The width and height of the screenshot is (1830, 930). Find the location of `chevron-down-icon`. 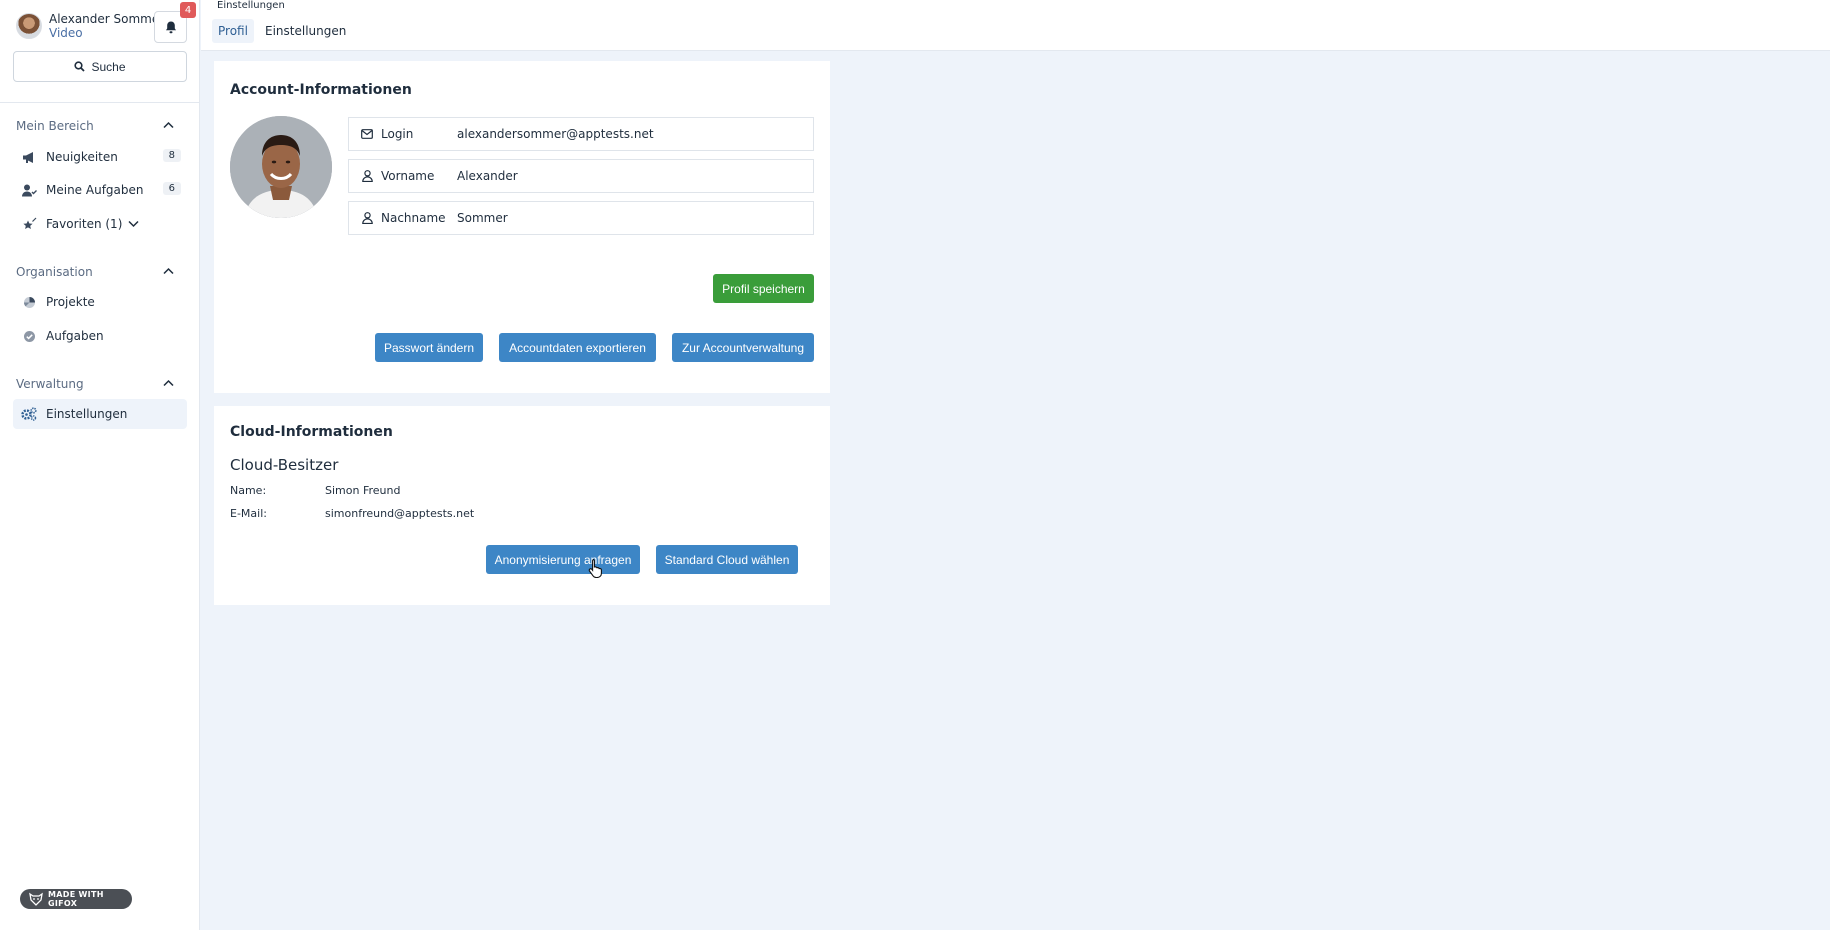

chevron-down-icon is located at coordinates (133, 224).